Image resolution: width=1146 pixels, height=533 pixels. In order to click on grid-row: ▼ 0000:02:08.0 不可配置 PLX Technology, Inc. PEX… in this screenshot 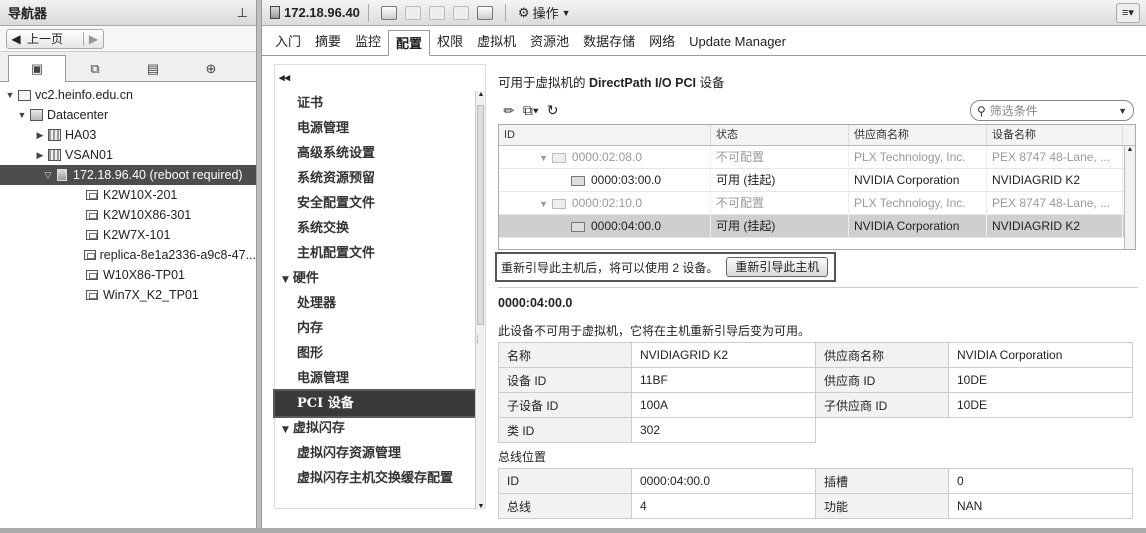, I will do `click(817, 157)`.